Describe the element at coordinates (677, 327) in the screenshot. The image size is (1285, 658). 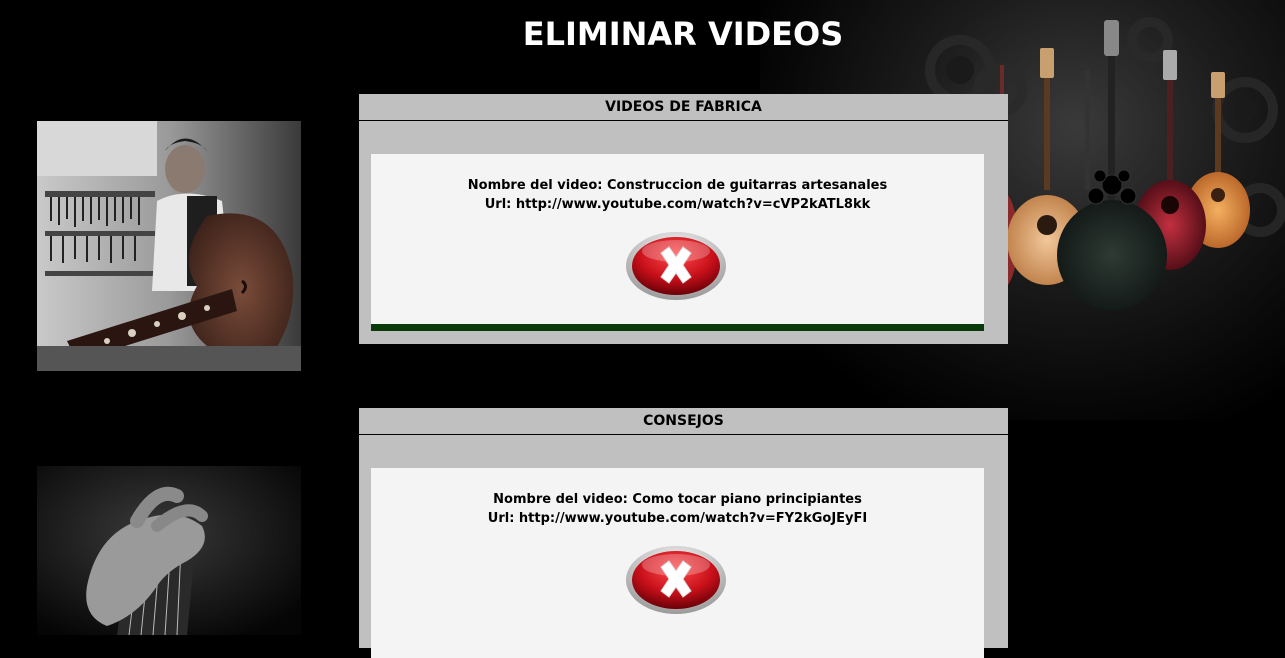
I see `card-bottom-bar` at that location.